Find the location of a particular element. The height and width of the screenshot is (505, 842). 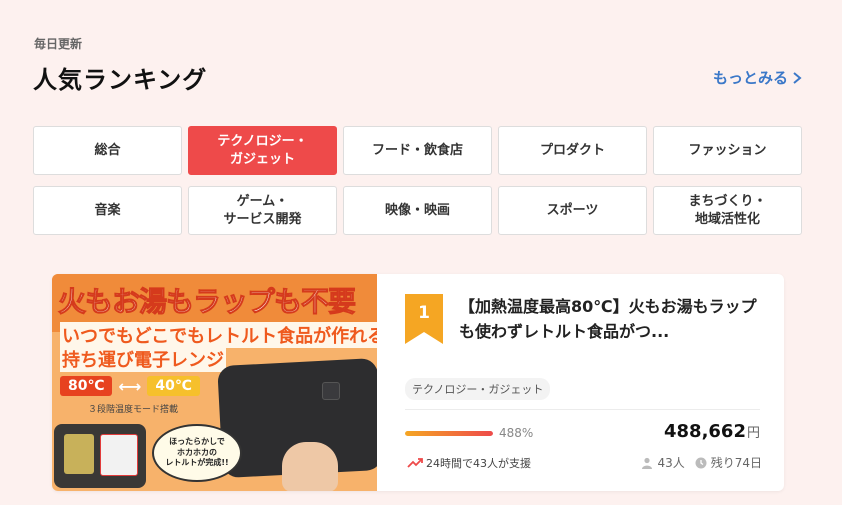

hand-image is located at coordinates (310, 466).